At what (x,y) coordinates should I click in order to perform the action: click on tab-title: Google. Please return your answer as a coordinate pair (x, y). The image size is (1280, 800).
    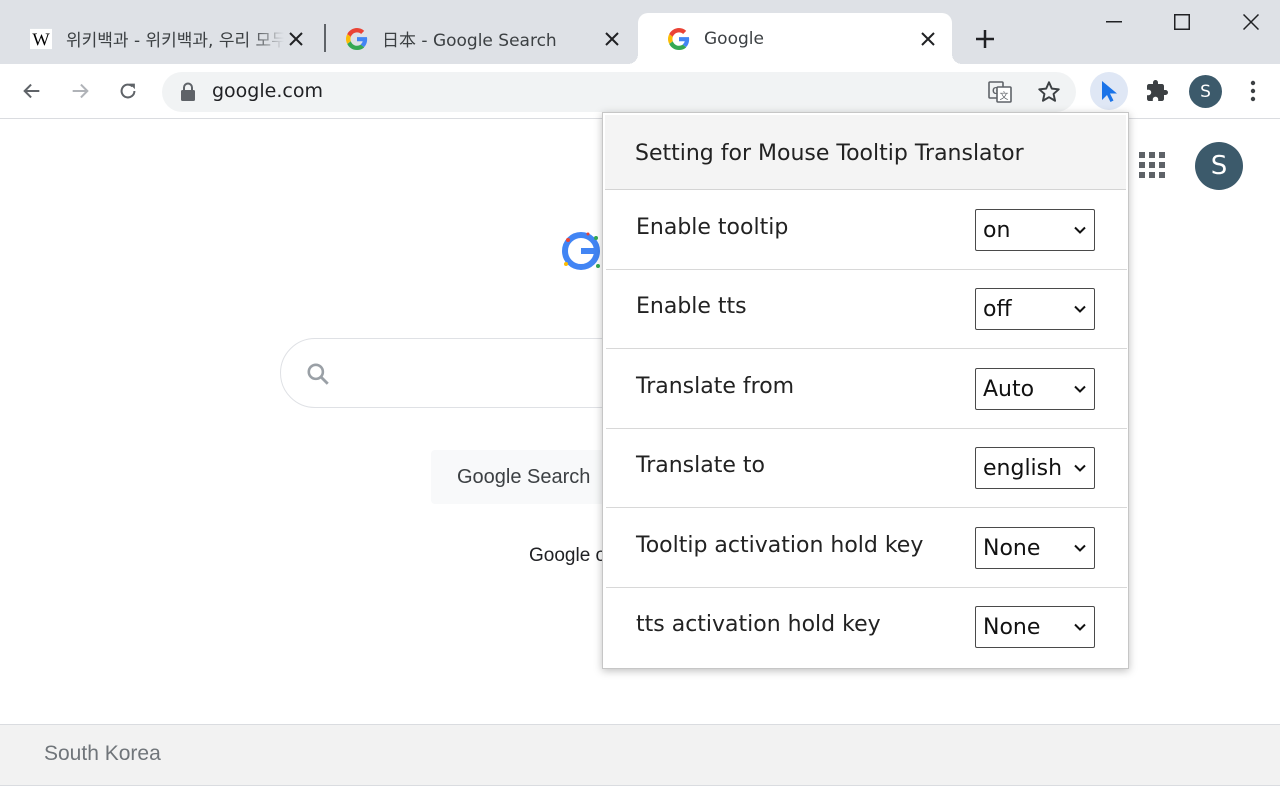
    Looking at the image, I should click on (734, 38).